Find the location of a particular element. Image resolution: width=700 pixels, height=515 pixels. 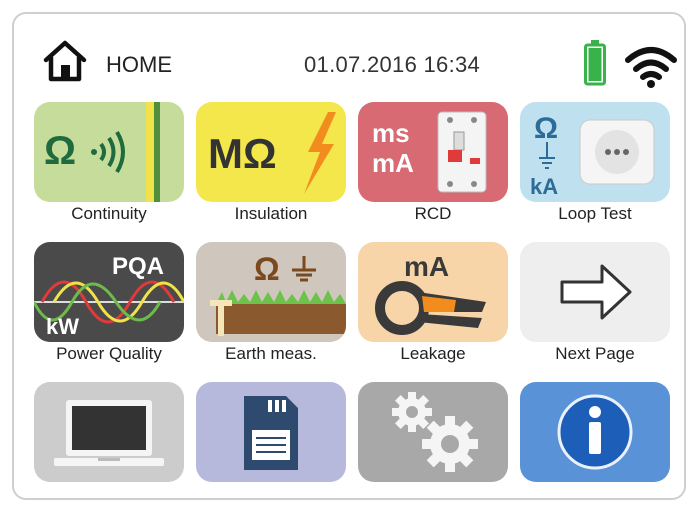

next-page-button is located at coordinates (595, 292).